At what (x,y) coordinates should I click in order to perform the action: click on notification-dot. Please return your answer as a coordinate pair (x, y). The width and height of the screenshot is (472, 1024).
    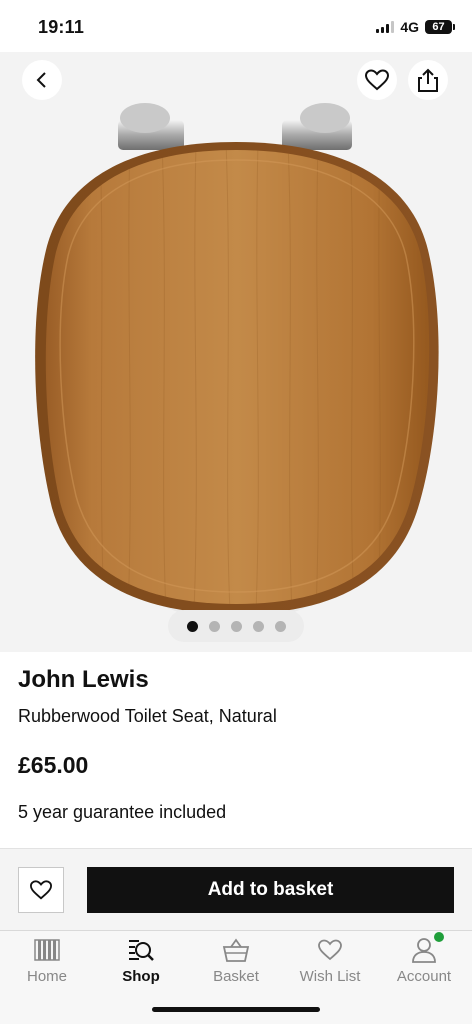
    Looking at the image, I should click on (439, 937).